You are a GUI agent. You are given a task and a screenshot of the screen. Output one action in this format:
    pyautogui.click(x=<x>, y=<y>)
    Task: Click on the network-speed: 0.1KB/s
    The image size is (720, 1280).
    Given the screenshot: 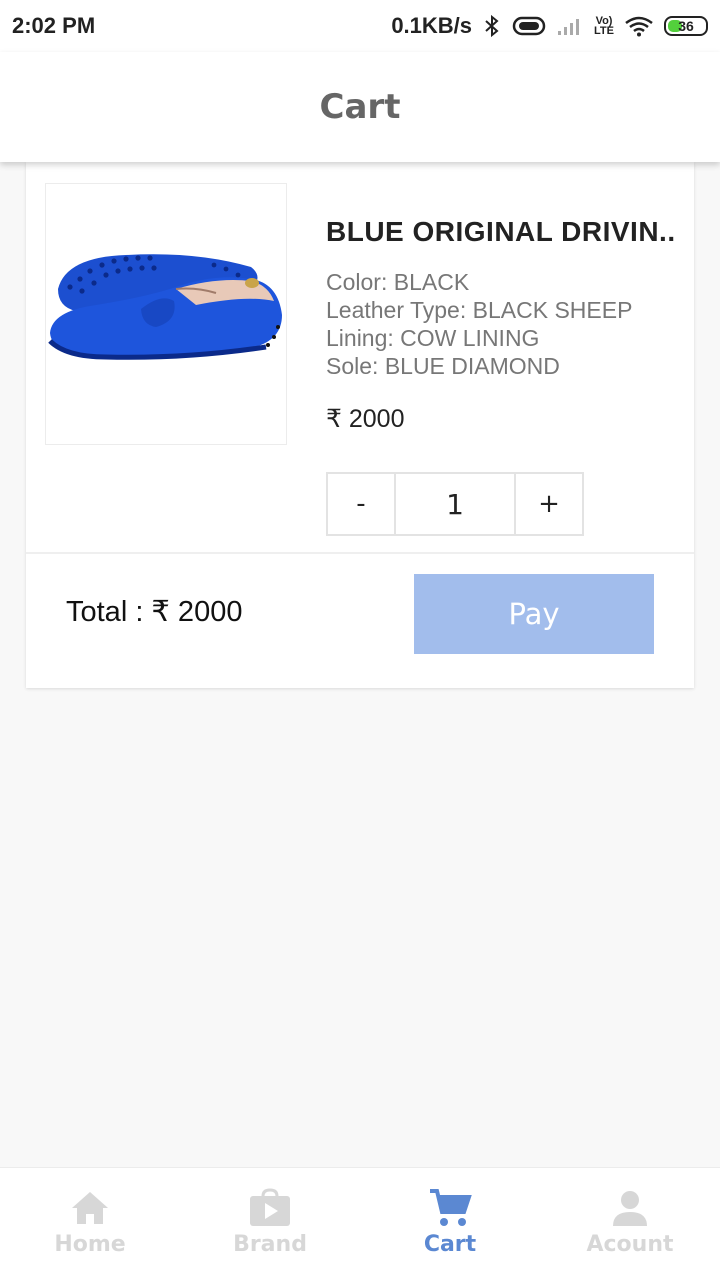 What is the action you would take?
    pyautogui.click(x=432, y=25)
    